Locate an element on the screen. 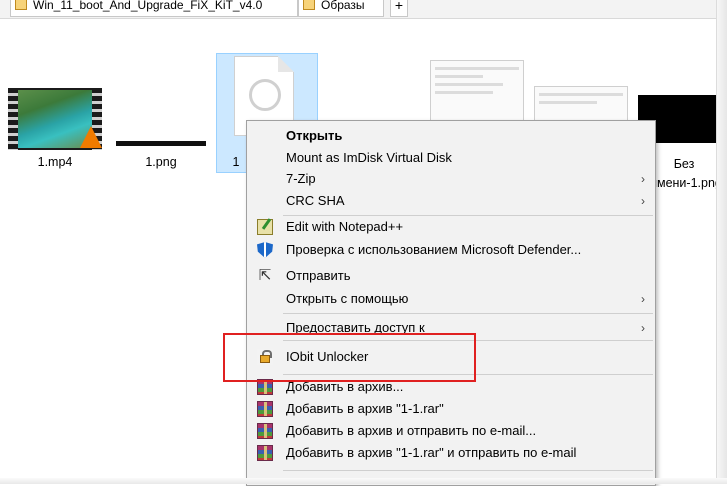 Image resolution: width=727 pixels, height=486 pixels. menu-item-add-to-rar: Добавить в архив "1-1.rar" is located at coordinates (451, 409).